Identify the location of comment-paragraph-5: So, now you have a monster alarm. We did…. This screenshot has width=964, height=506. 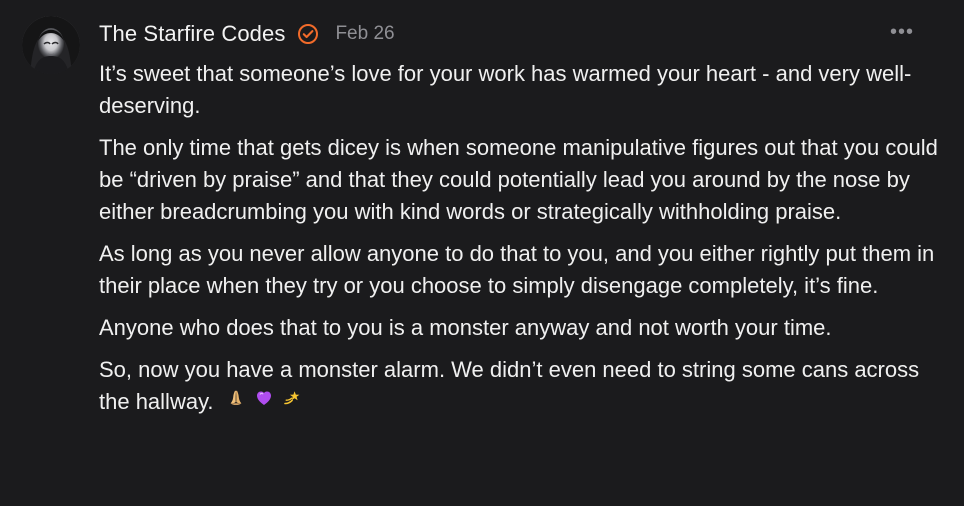
(519, 386).